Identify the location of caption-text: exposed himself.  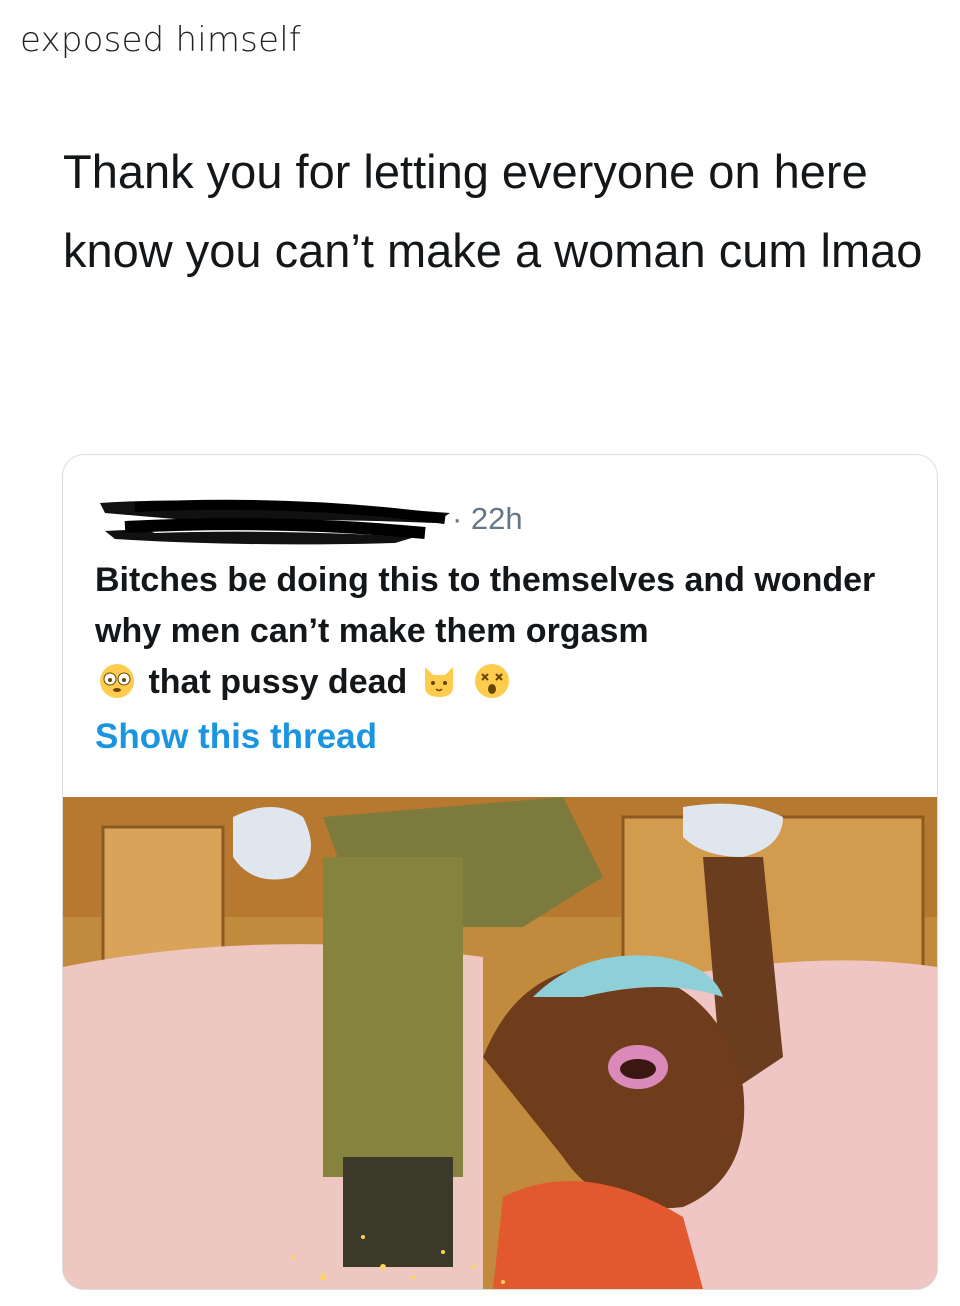
(161, 40).